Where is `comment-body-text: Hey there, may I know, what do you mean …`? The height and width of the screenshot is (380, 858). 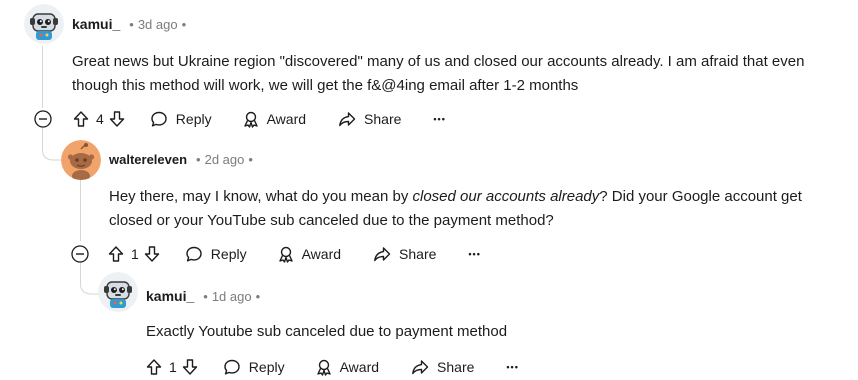
comment-body-text: Hey there, may I know, what do you mean … is located at coordinates (261, 196).